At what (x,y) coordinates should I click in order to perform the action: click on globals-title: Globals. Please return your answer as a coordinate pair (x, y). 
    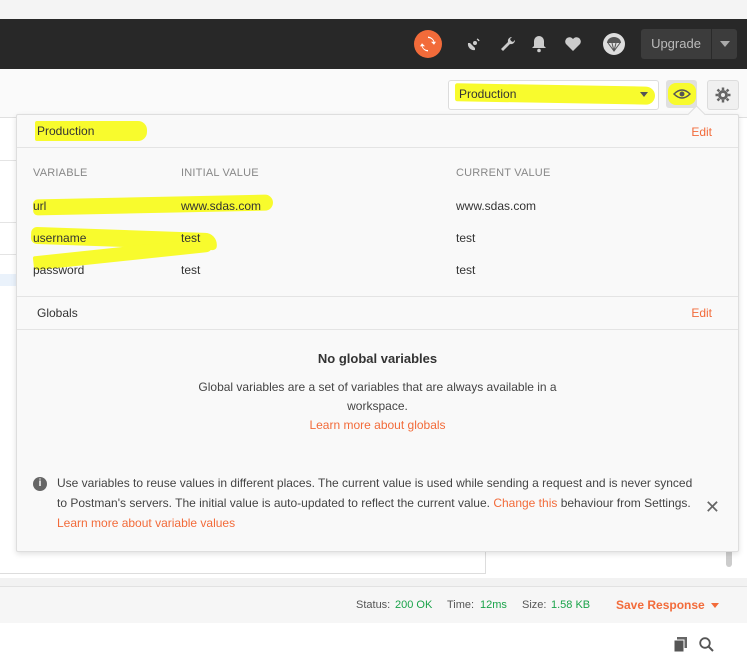
    Looking at the image, I should click on (57, 313).